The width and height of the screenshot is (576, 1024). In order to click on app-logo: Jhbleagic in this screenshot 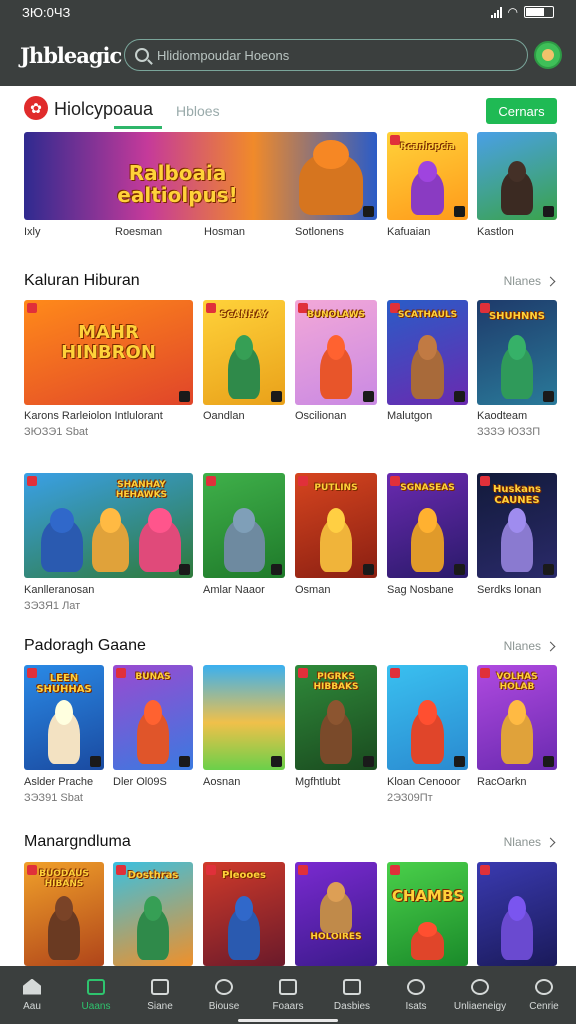, I will do `click(71, 55)`.